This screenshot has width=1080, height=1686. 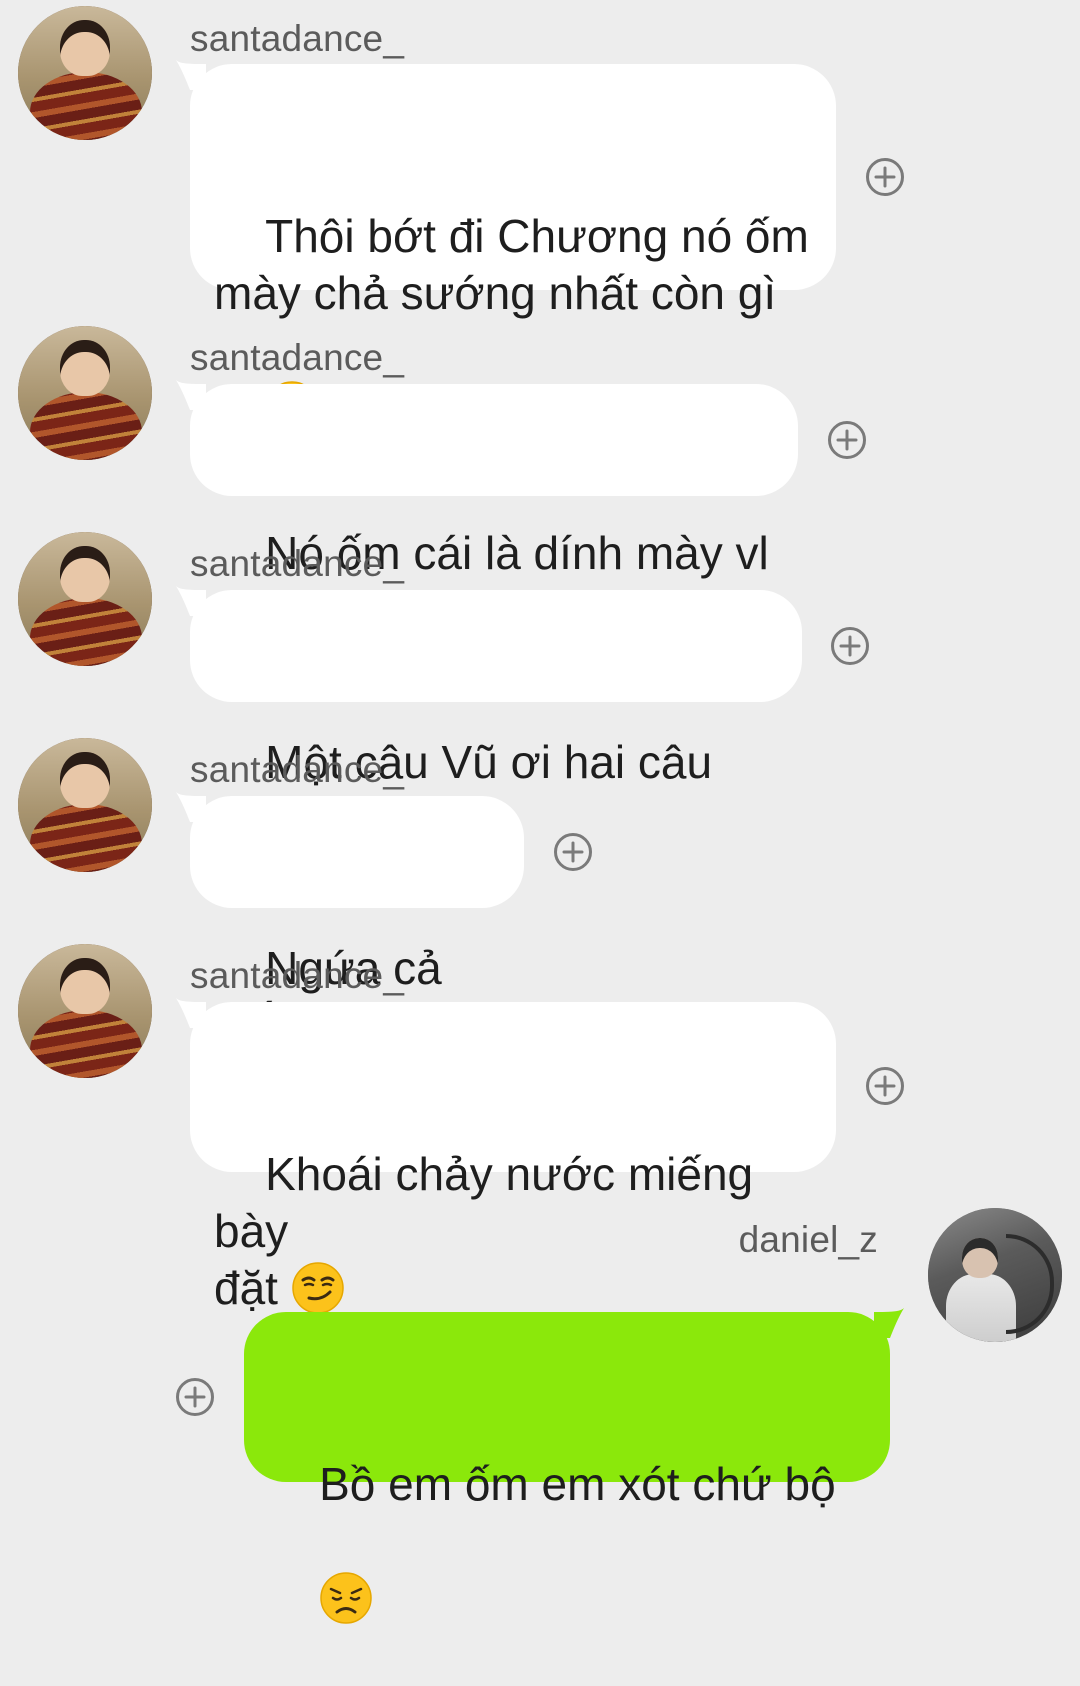 What do you see at coordinates (489, 715) in the screenshot?
I see `message-bubble: Một câu Vũ ơi hai câu Vũ à` at bounding box center [489, 715].